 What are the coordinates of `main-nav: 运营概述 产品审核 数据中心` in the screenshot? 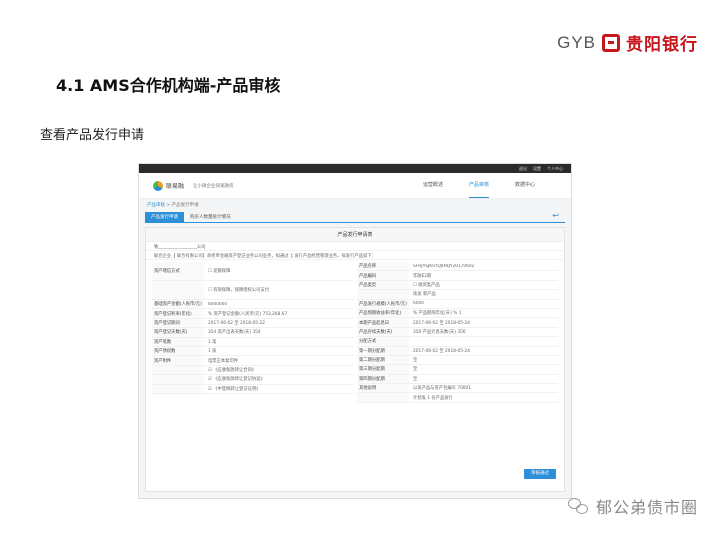 It's located at (479, 185).